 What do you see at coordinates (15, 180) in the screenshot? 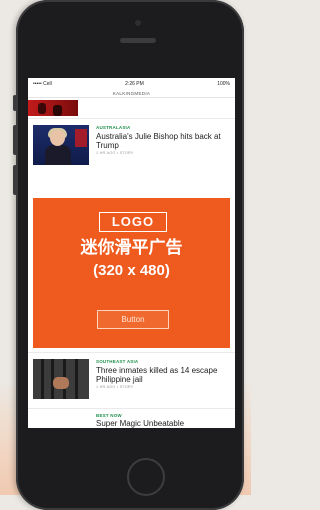
I see `volume-down-button` at bounding box center [15, 180].